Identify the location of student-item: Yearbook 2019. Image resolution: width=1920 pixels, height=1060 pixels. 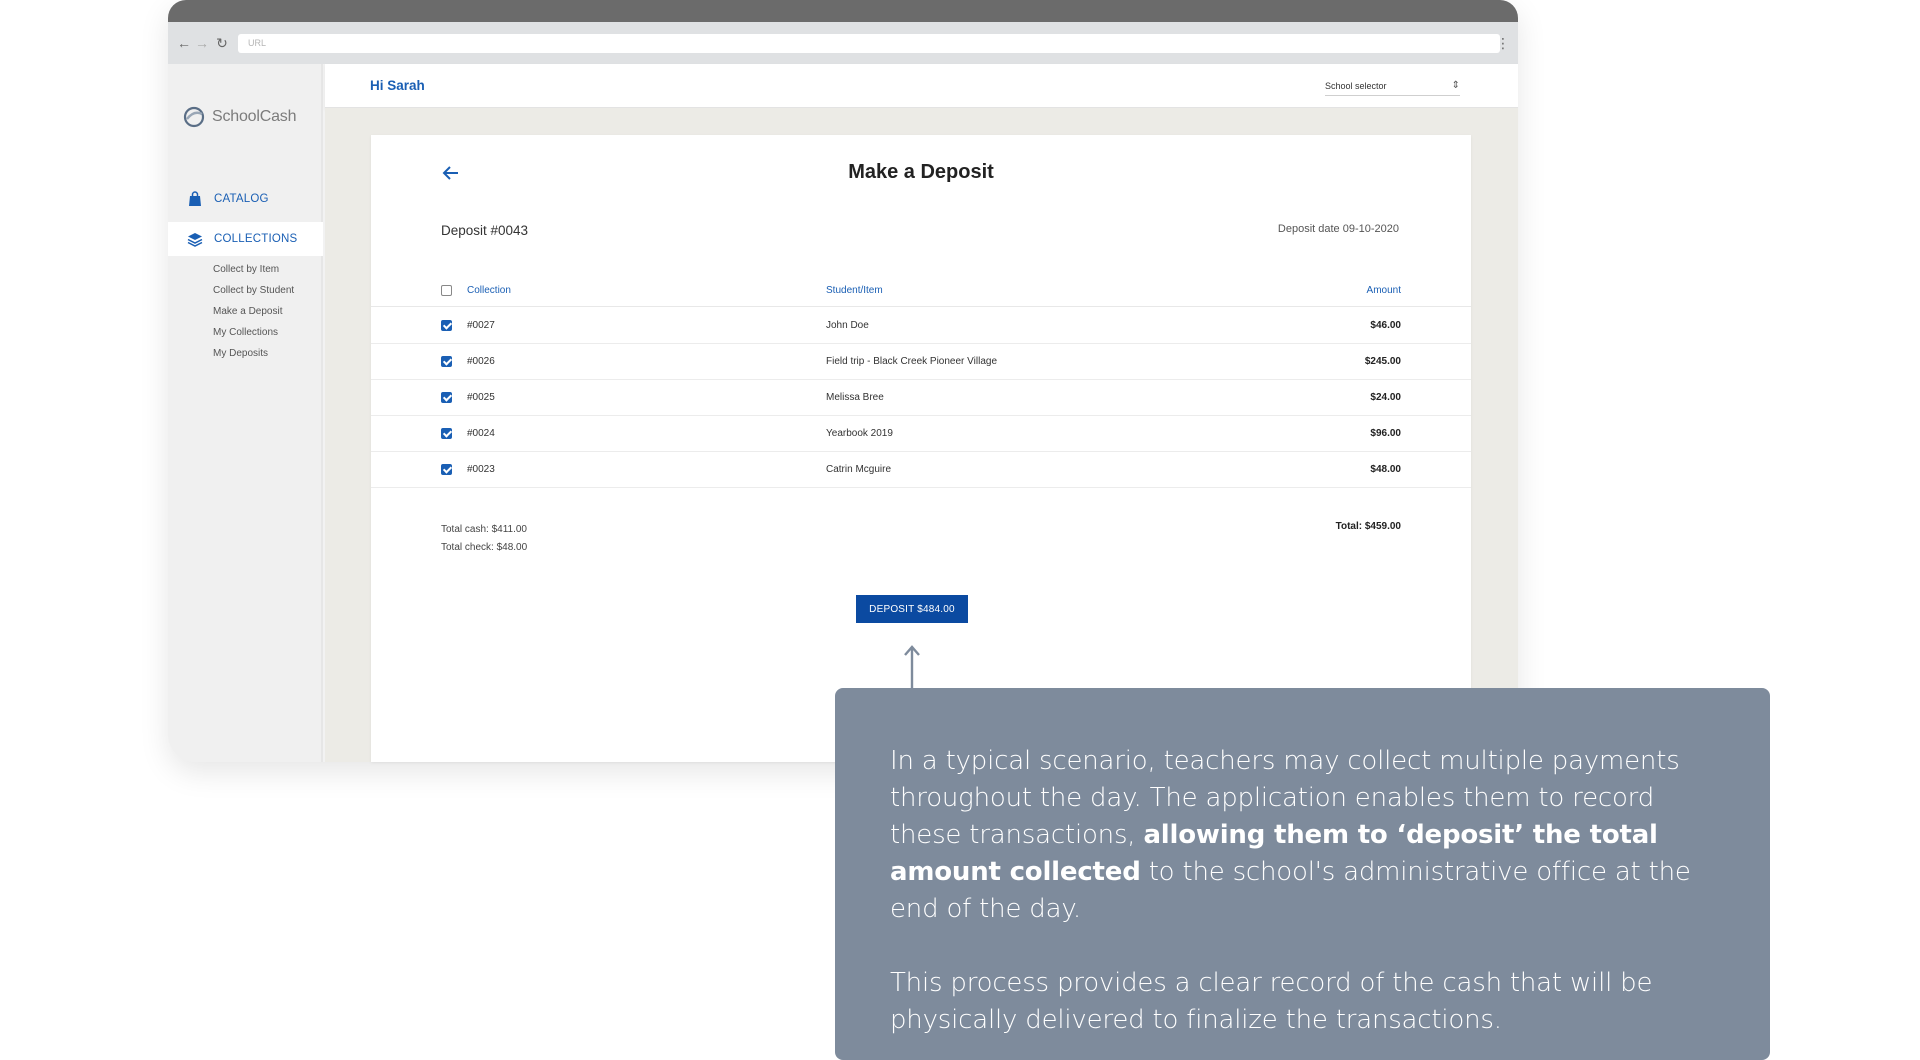
(859, 433).